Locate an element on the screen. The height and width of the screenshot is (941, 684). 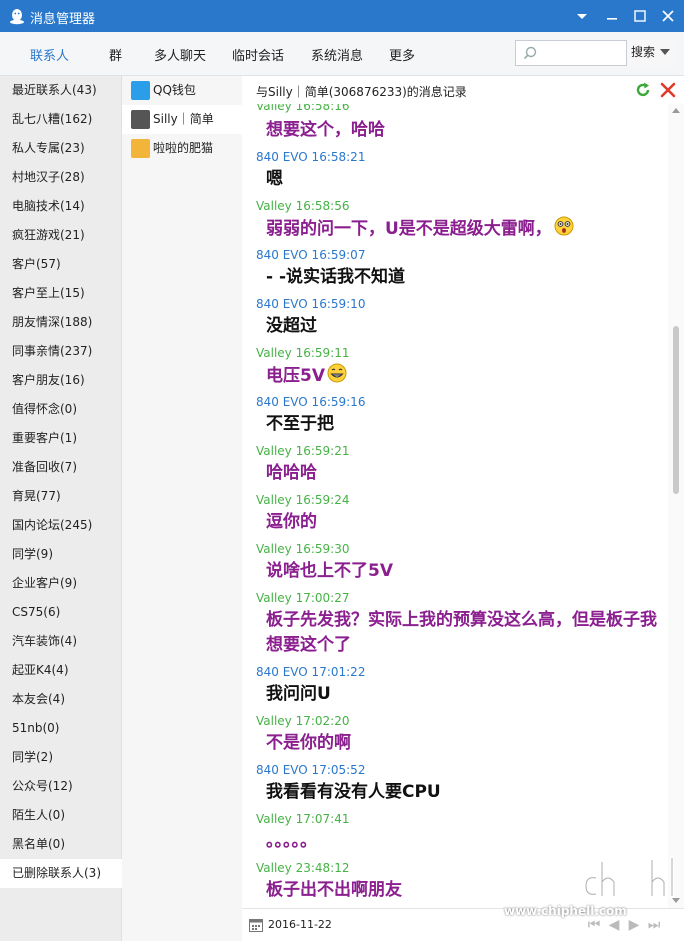
message-meta: Valley 16:59:21 is located at coordinates (303, 451).